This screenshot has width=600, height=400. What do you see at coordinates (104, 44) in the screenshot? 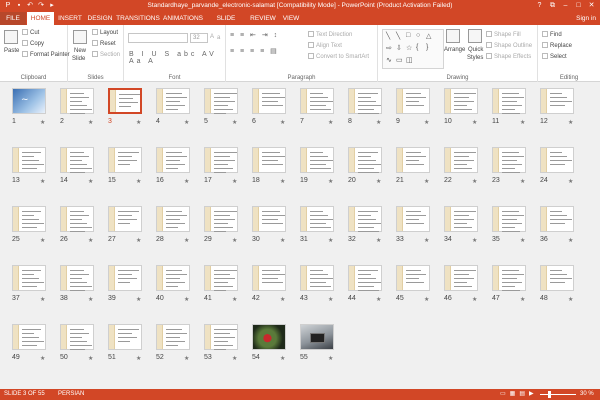
I see `reset-button: Reset` at bounding box center [104, 44].